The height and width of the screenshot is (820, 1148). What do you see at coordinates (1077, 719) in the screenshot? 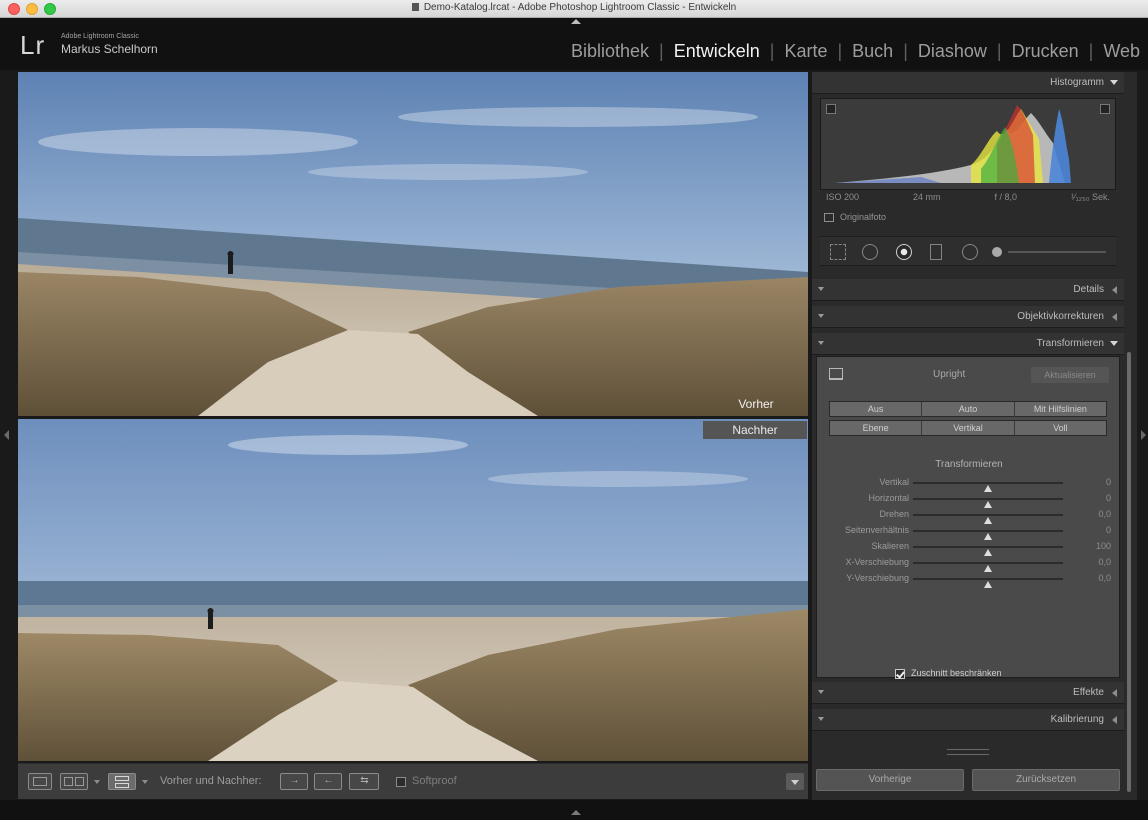
I see `calibration-panel-title: Kalibrierung` at bounding box center [1077, 719].